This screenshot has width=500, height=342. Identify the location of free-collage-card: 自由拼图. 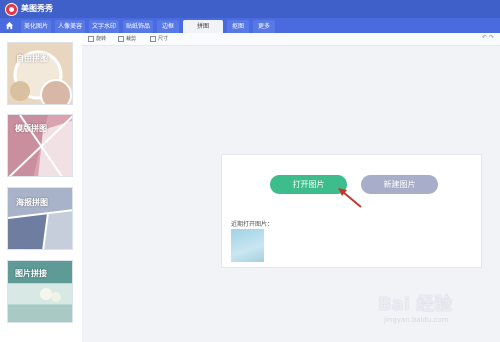
(40, 73).